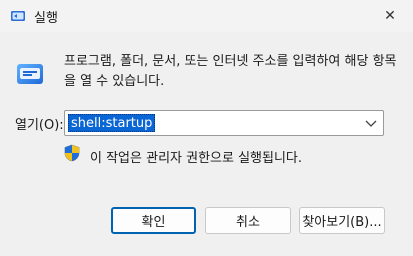  What do you see at coordinates (72, 153) in the screenshot?
I see `shield-icon` at bounding box center [72, 153].